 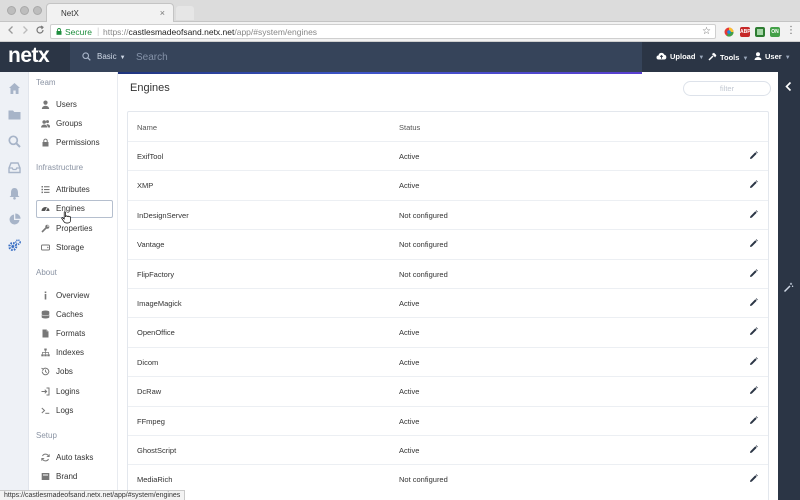 I want to click on engine-name: FFmpeg, so click(x=151, y=421).